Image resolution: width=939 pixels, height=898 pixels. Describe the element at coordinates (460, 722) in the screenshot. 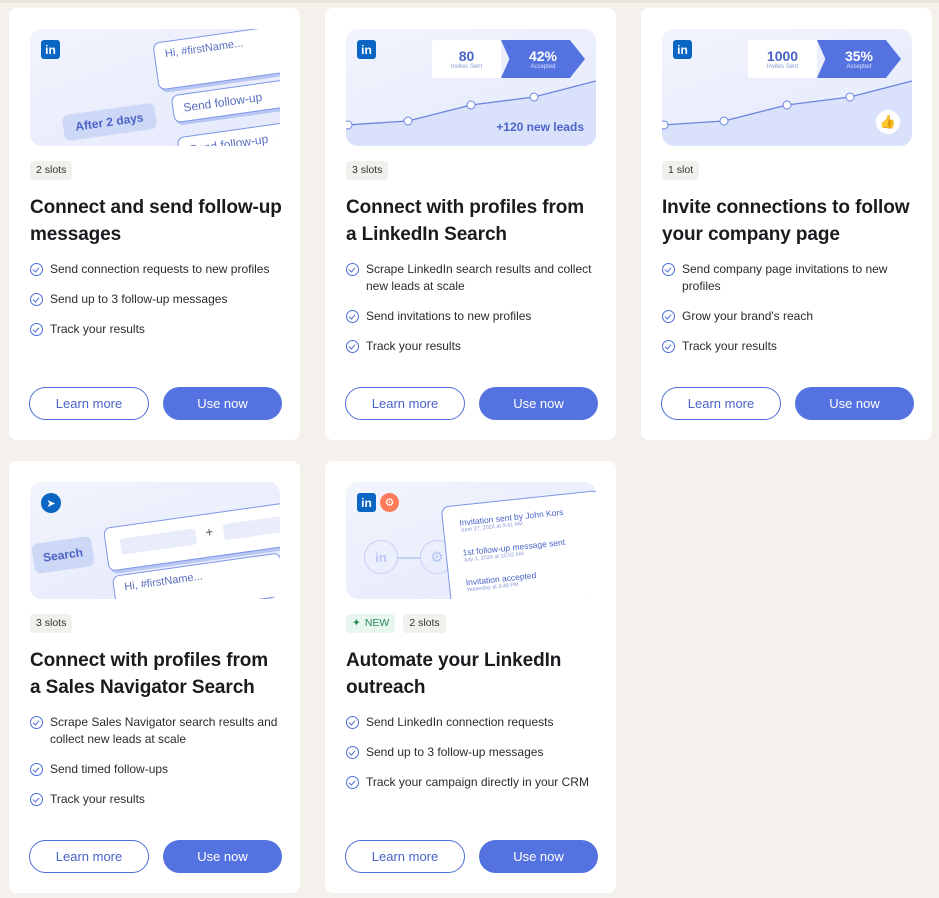

I see `feature-text: Send LinkedIn connection requests` at that location.